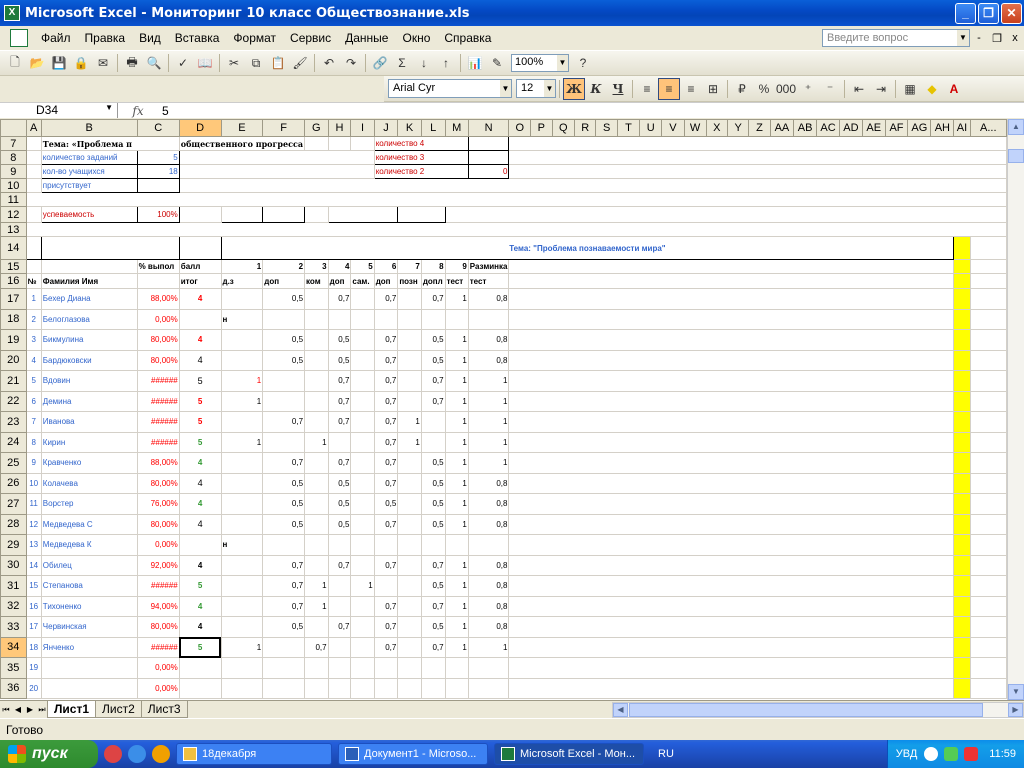 Image resolution: width=1024 pixels, height=768 pixels. What do you see at coordinates (618, 89) in the screenshot?
I see `underline-button: Ч` at bounding box center [618, 89].